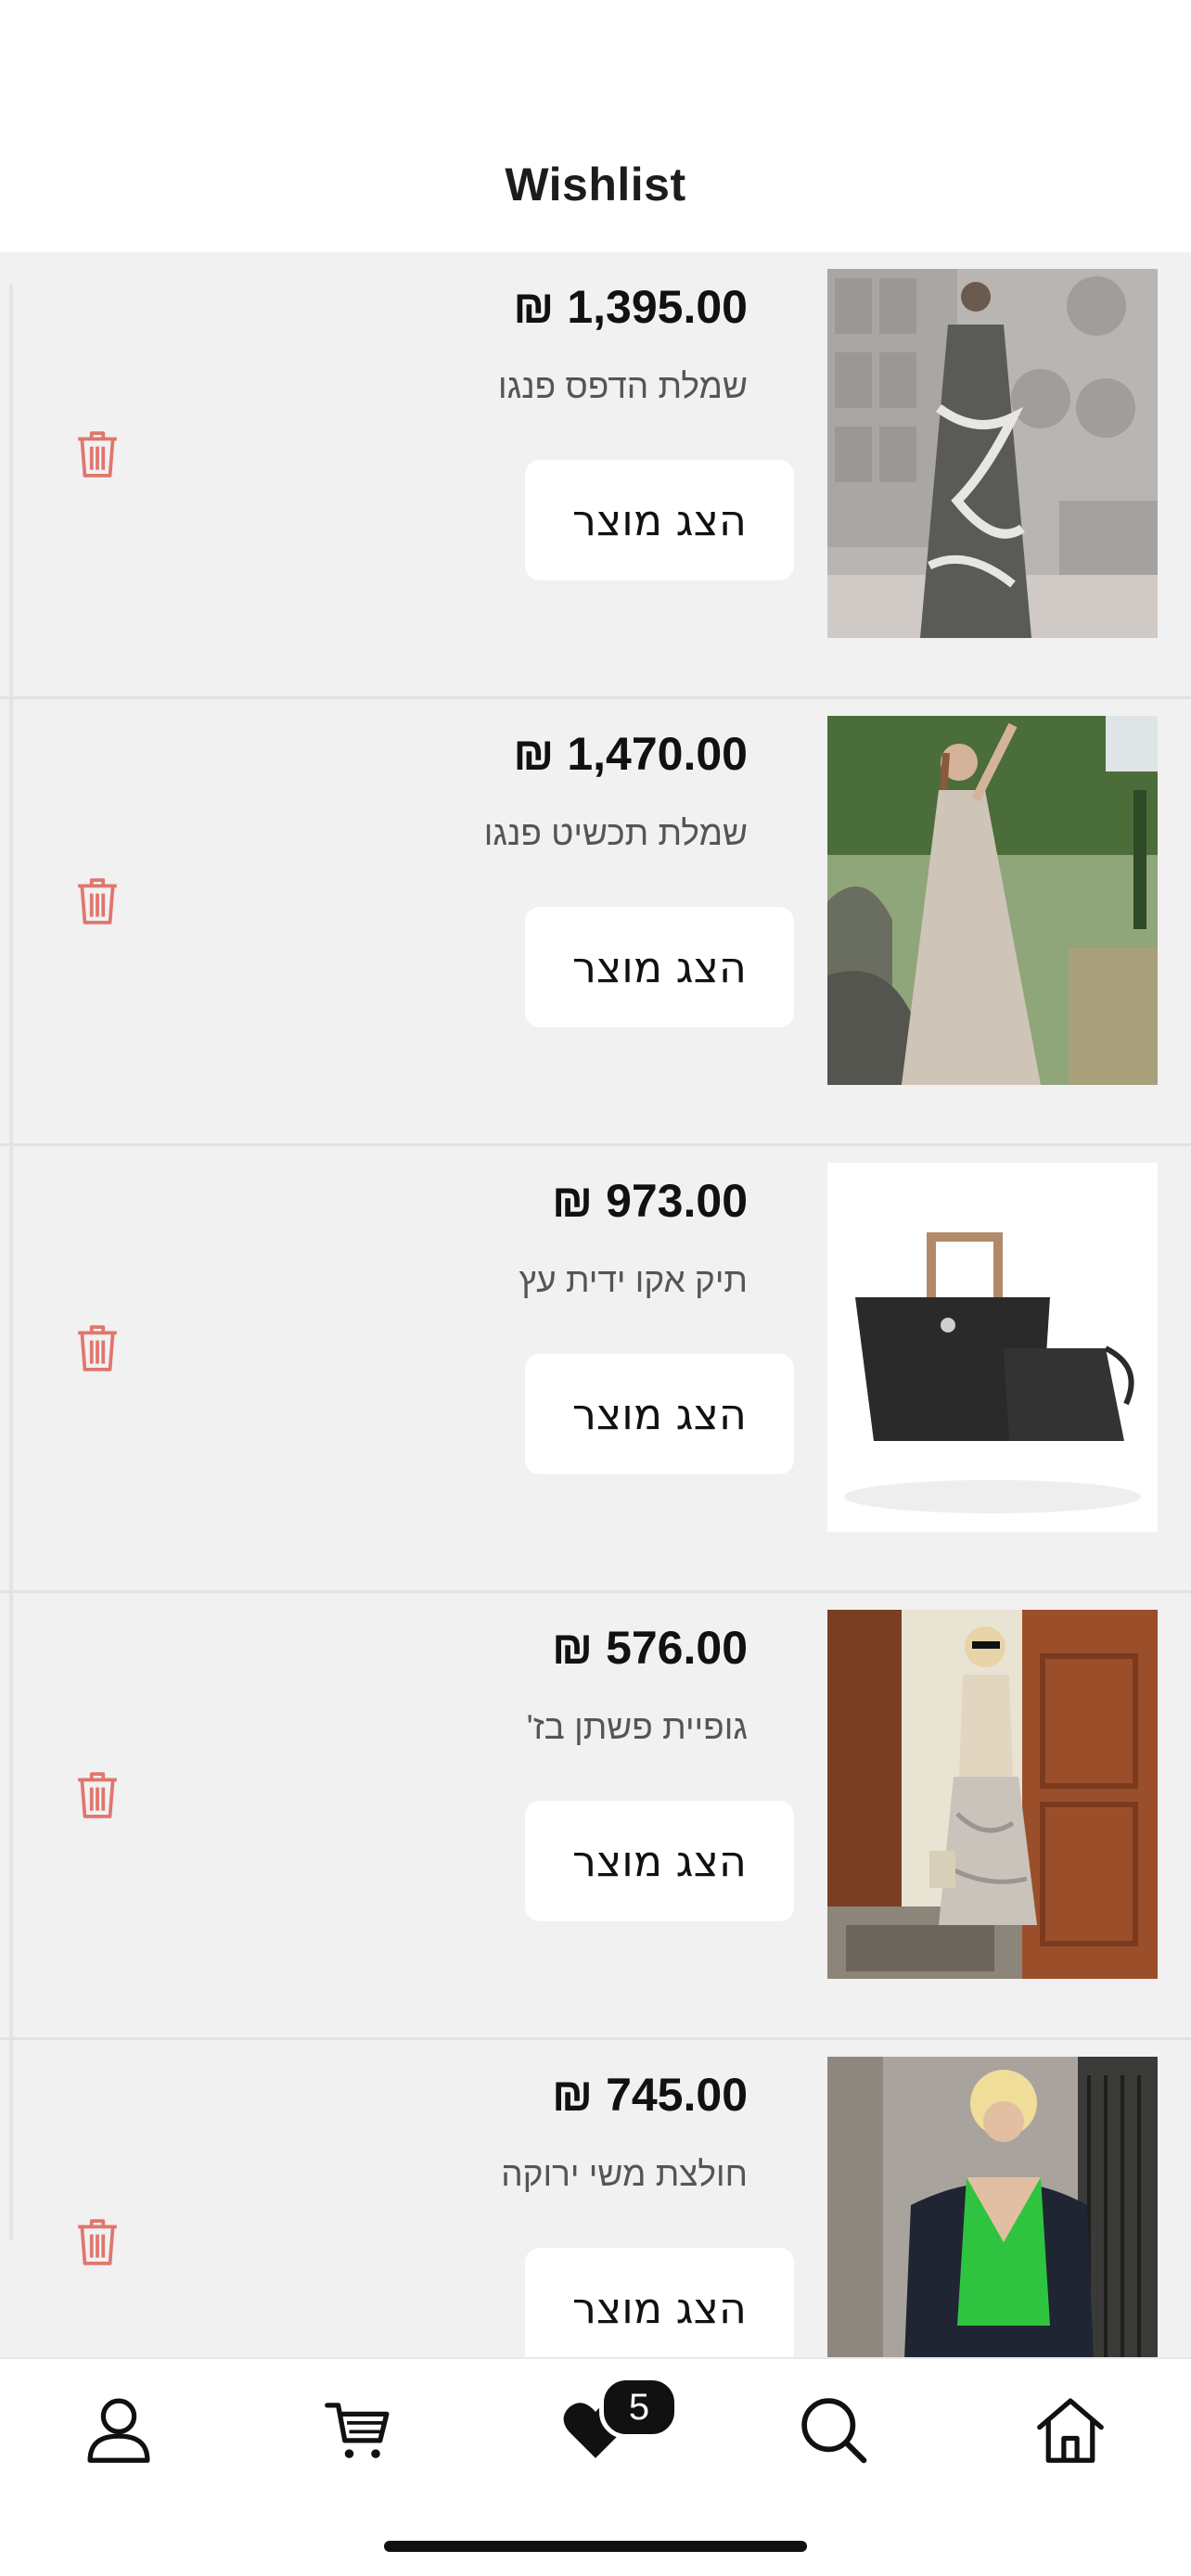 The image size is (1191, 2576). I want to click on wishlist-count-badge: 5, so click(639, 2407).